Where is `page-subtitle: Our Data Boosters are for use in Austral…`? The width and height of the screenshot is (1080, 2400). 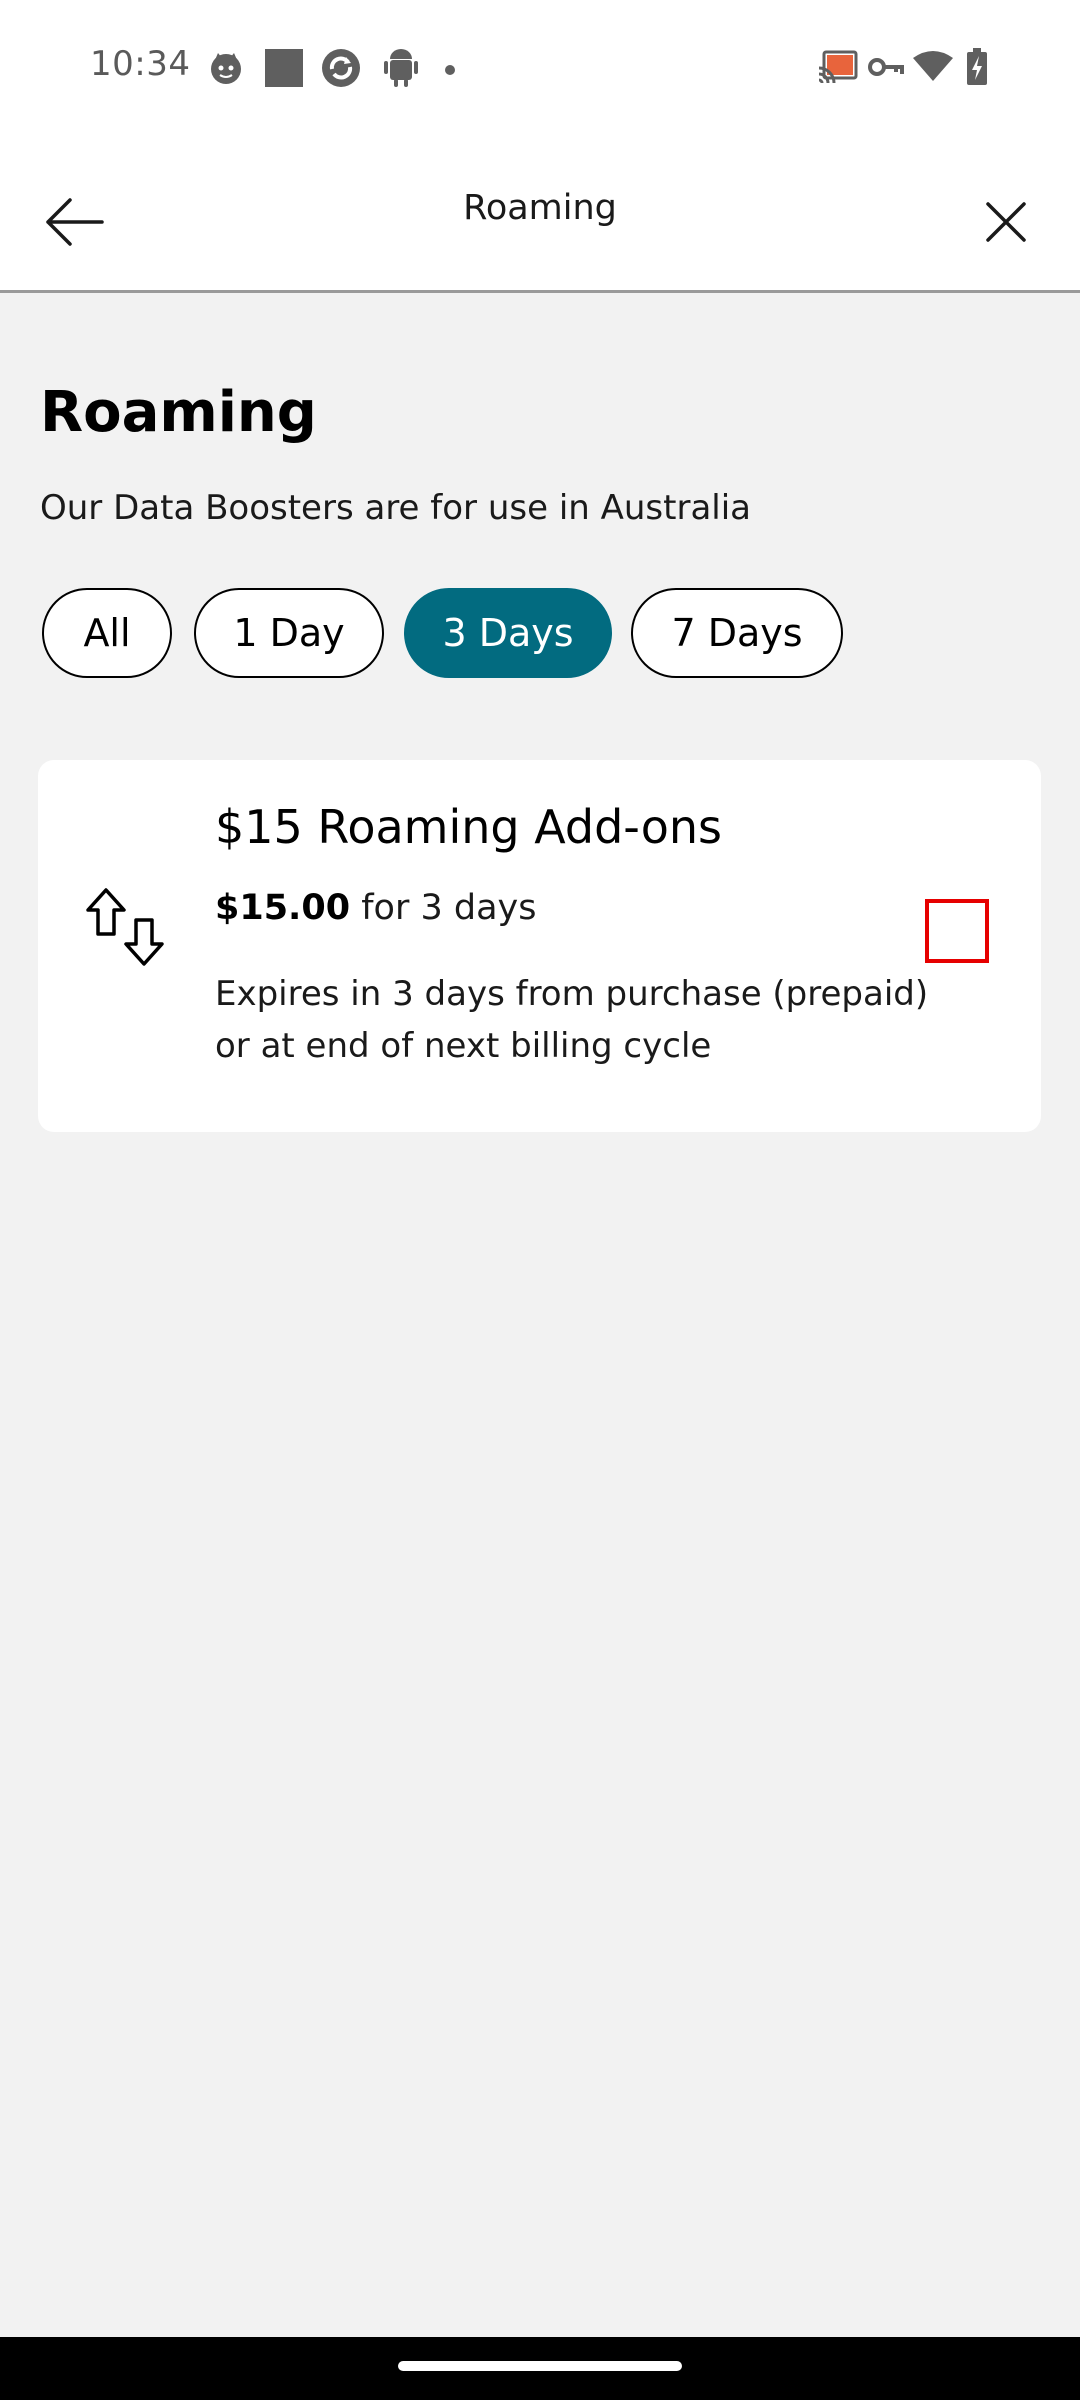 page-subtitle: Our Data Boosters are for use in Austral… is located at coordinates (396, 508).